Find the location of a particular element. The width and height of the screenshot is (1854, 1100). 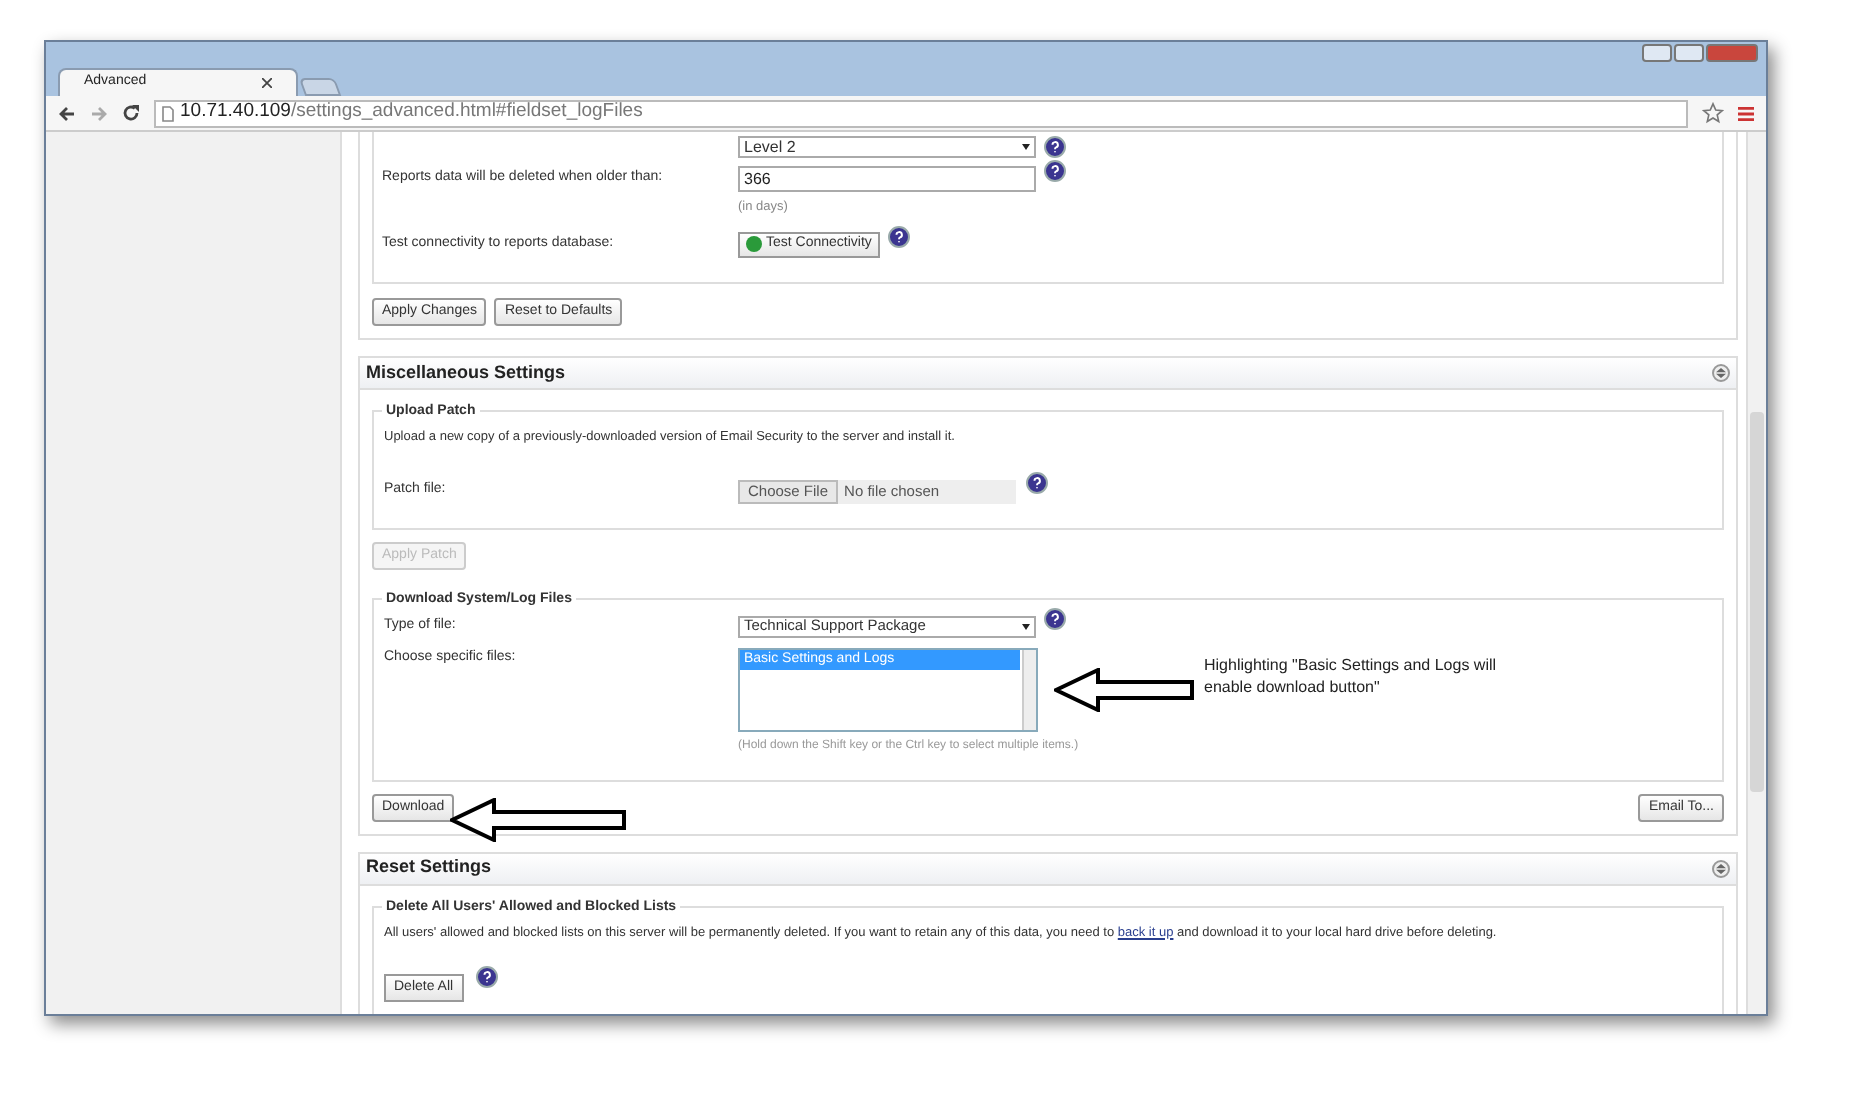

menu-icon is located at coordinates (1746, 113).